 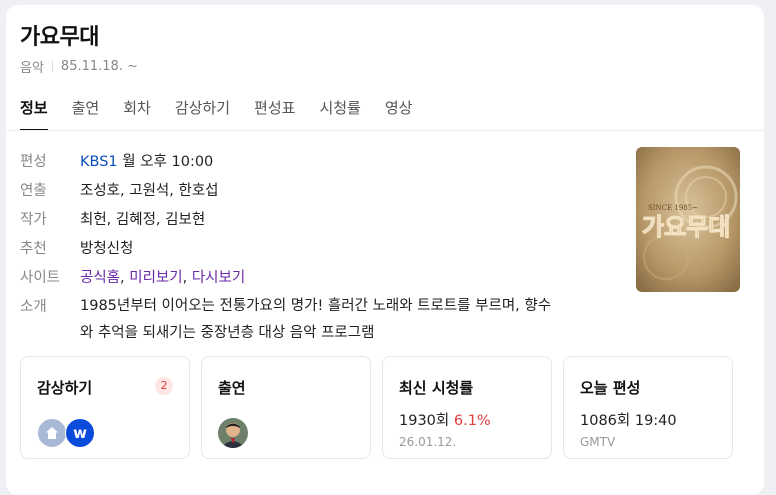 What do you see at coordinates (385, 130) in the screenshot?
I see `tab-divider` at bounding box center [385, 130].